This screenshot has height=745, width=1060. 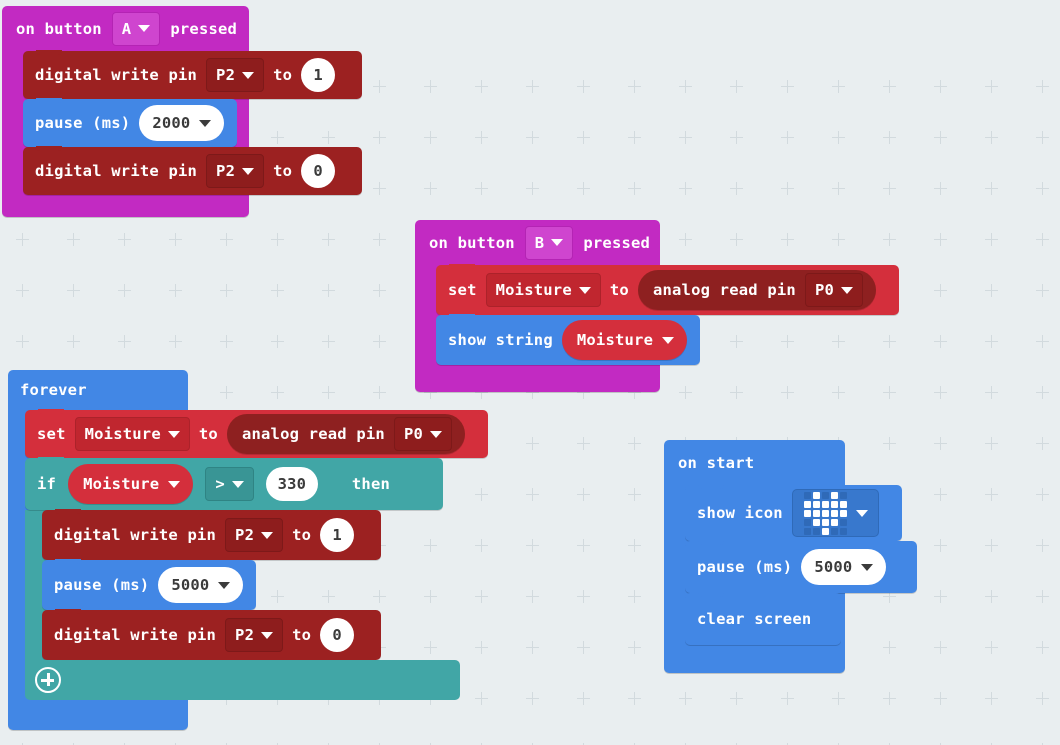 I want to click on if-then-header: if Moisture > 330 then, so click(x=234, y=483).